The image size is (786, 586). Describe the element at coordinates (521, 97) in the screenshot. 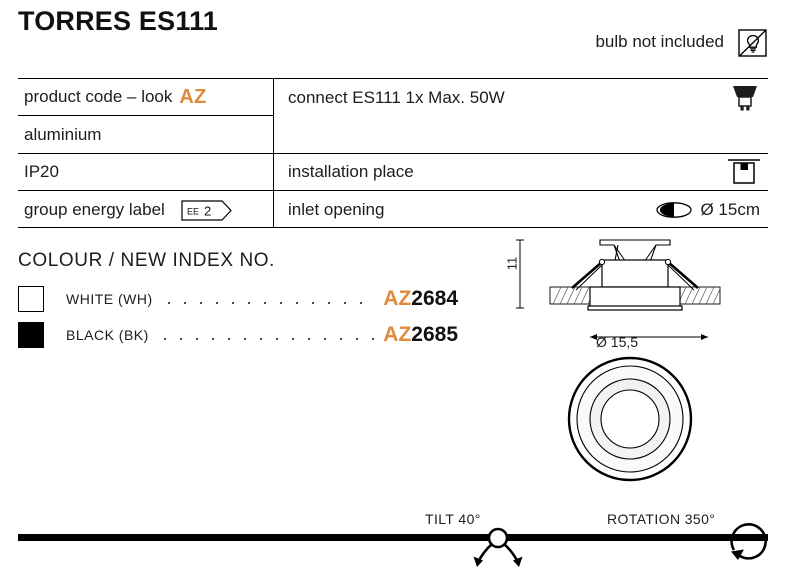

I see `spec-row-connect: connect ES111 1x Max. 50W` at that location.